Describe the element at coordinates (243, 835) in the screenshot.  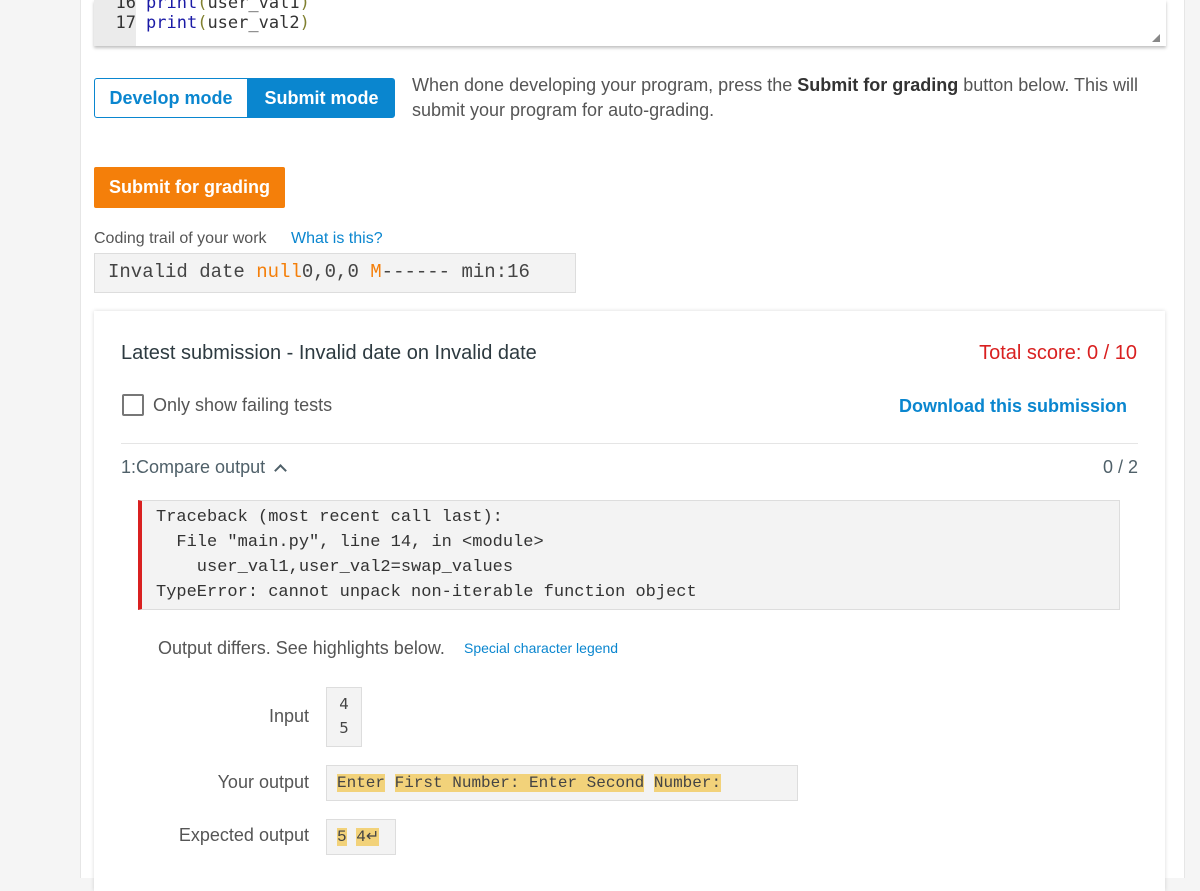
I see `expected-output-label: Expected output` at that location.